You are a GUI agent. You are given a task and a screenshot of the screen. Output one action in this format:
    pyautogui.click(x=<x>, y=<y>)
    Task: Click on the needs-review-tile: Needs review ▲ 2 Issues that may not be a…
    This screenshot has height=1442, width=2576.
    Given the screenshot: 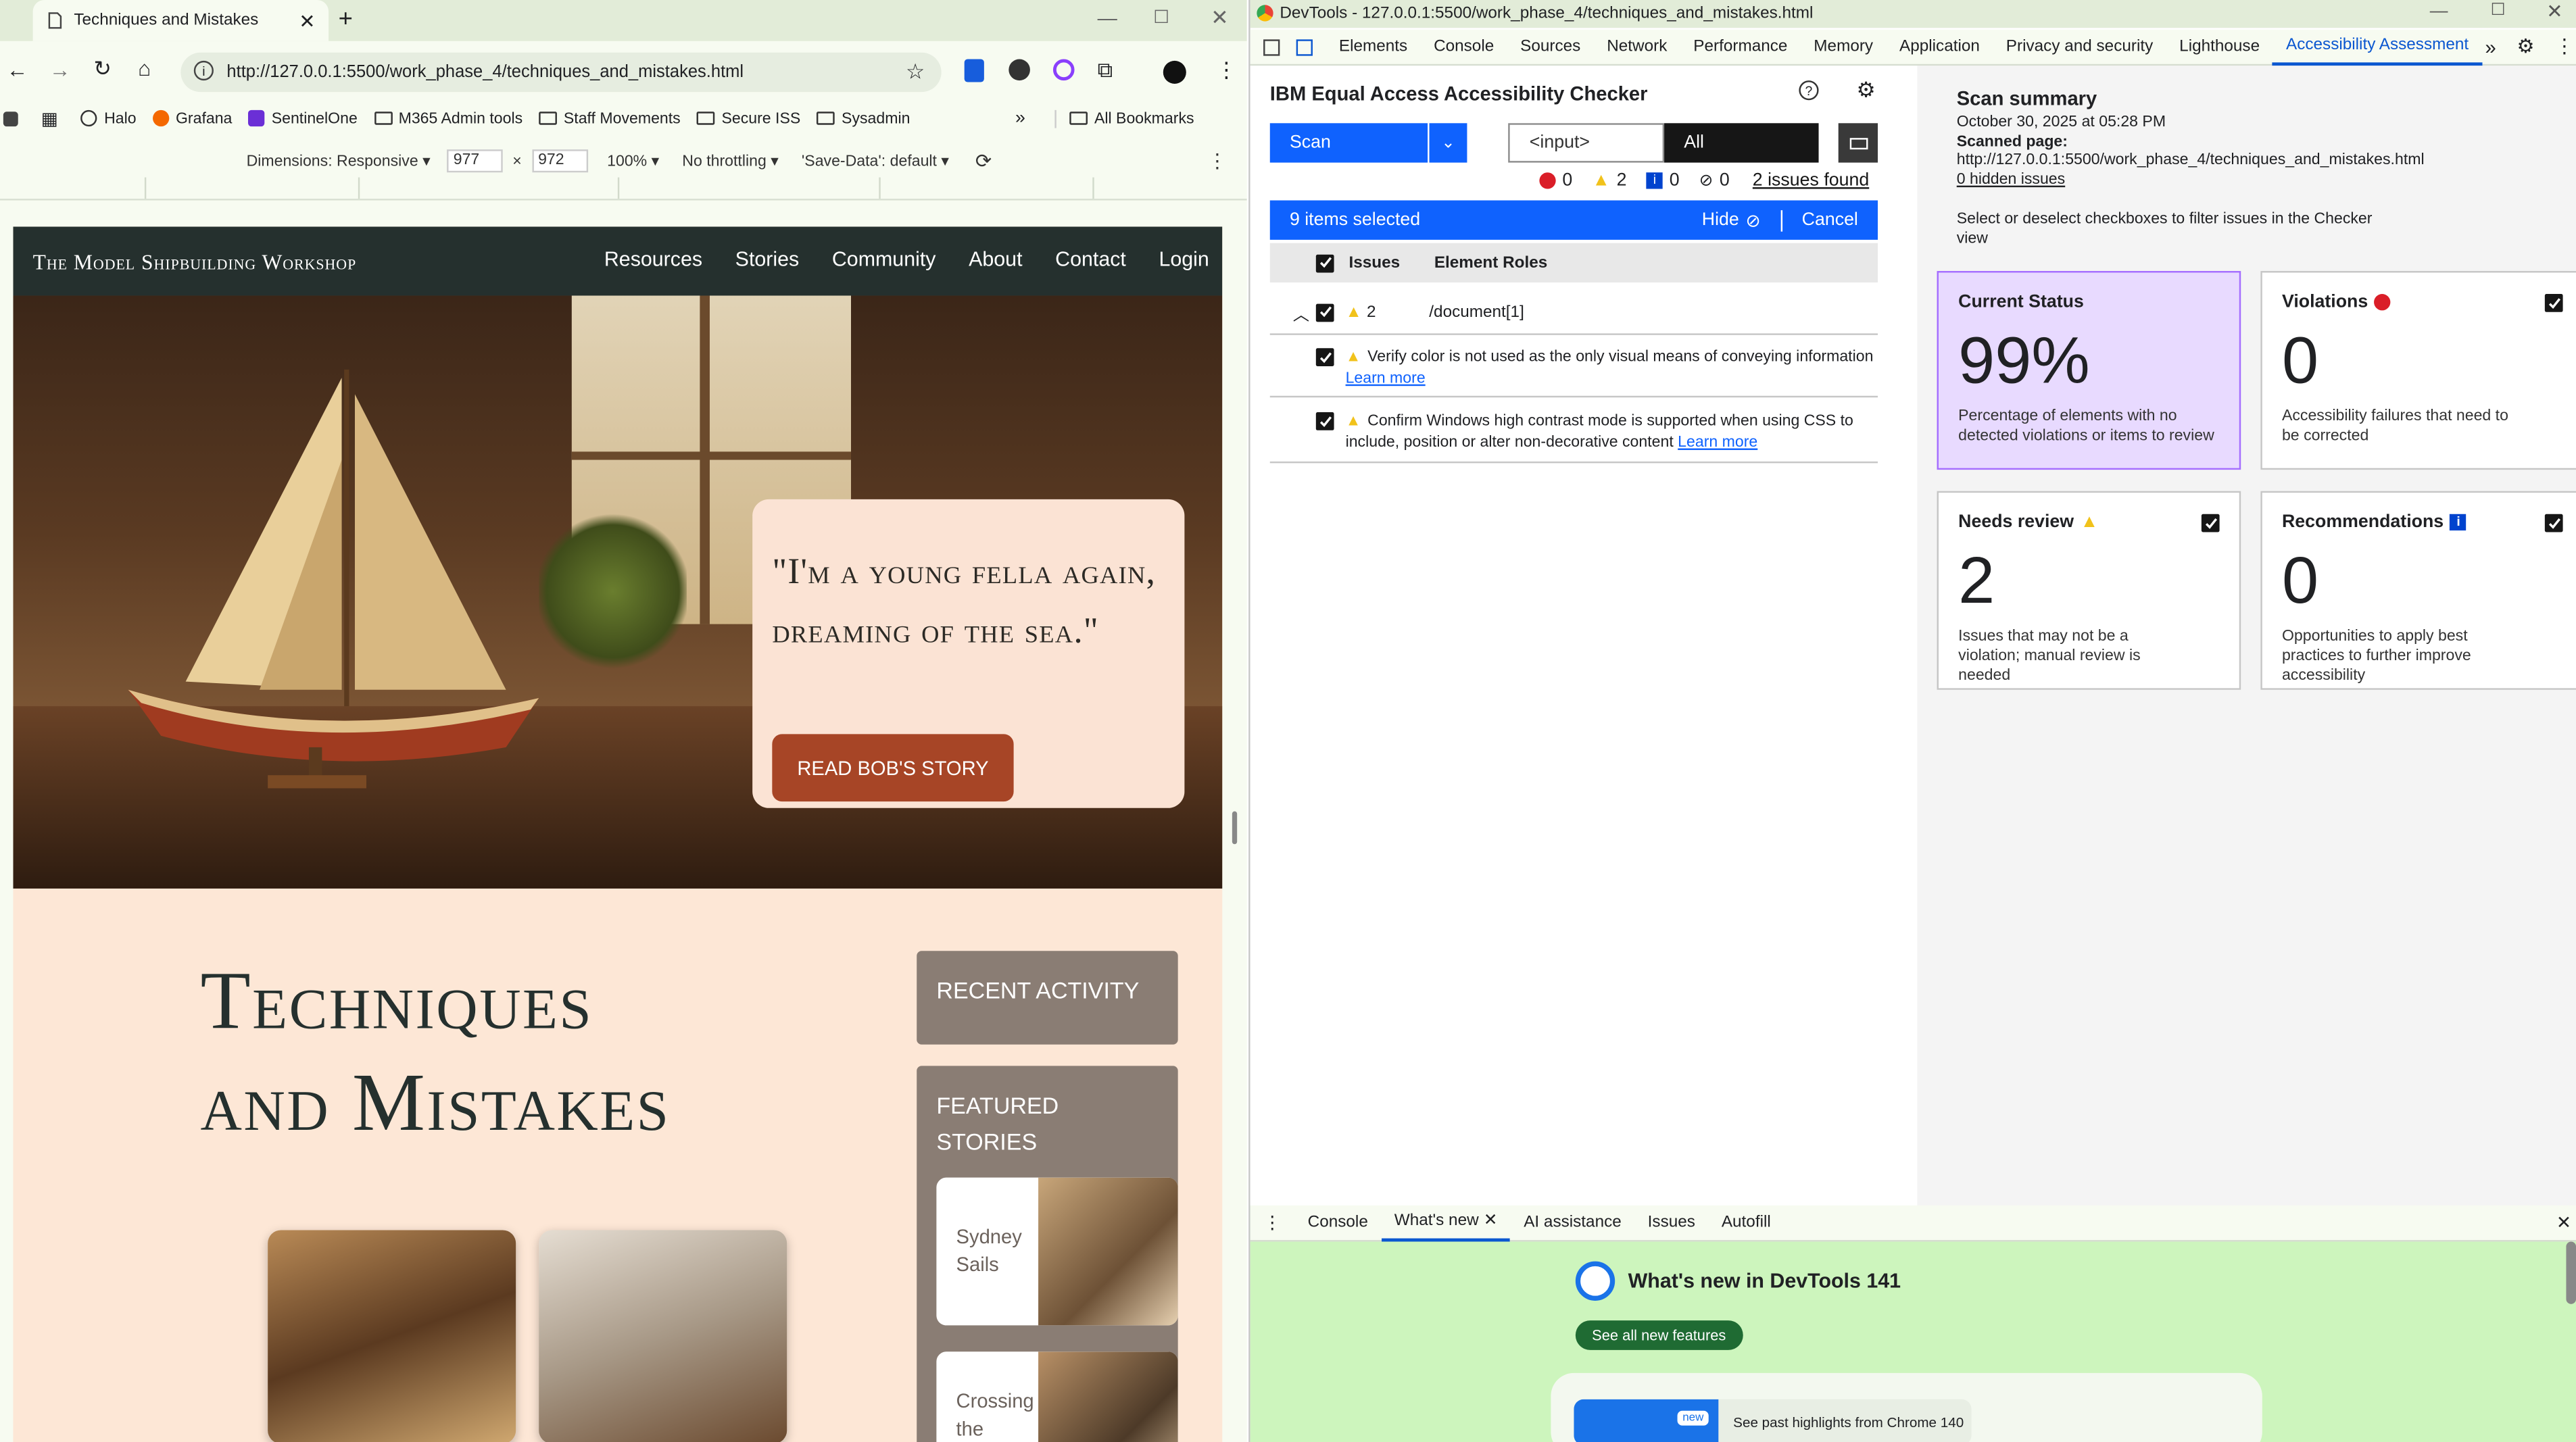 What is the action you would take?
    pyautogui.click(x=2089, y=590)
    